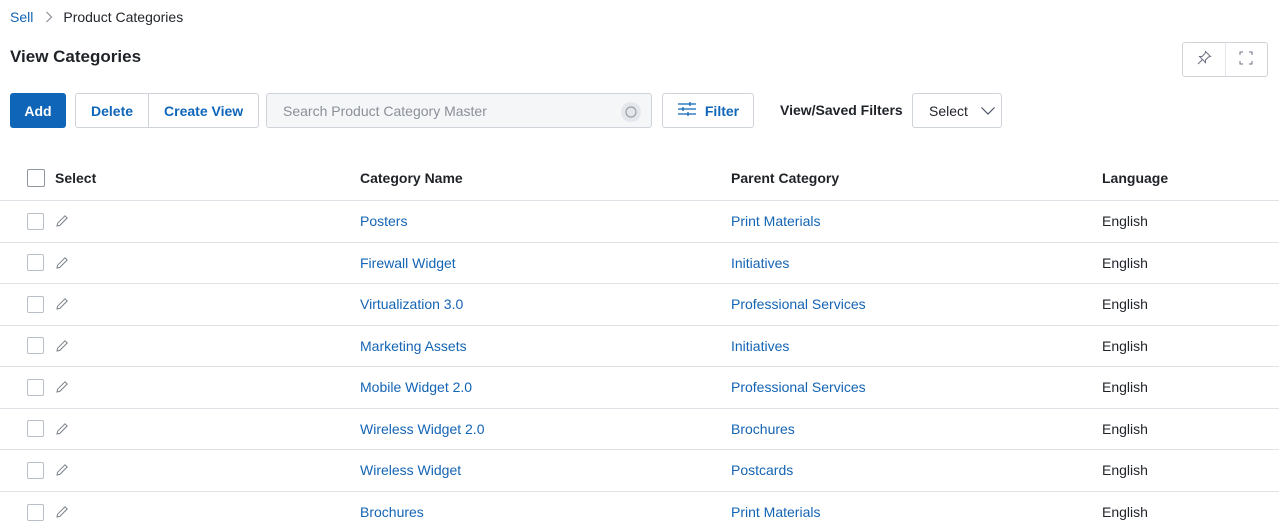 The height and width of the screenshot is (531, 1279). What do you see at coordinates (762, 470) in the screenshot?
I see `parent-category-link: Postcards` at bounding box center [762, 470].